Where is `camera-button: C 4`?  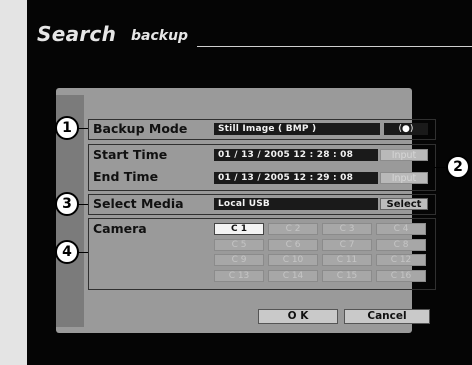 camera-button: C 4 is located at coordinates (401, 229).